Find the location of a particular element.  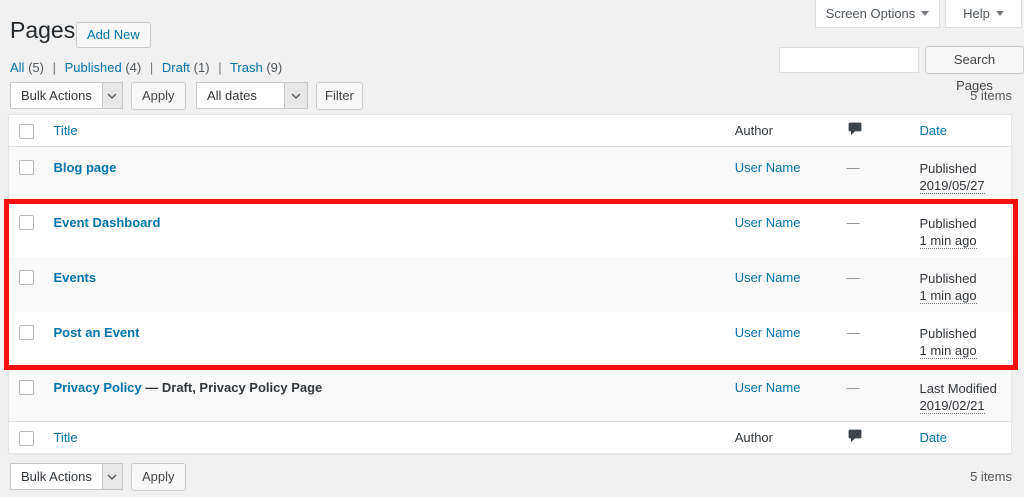

help-label: Help is located at coordinates (976, 13).